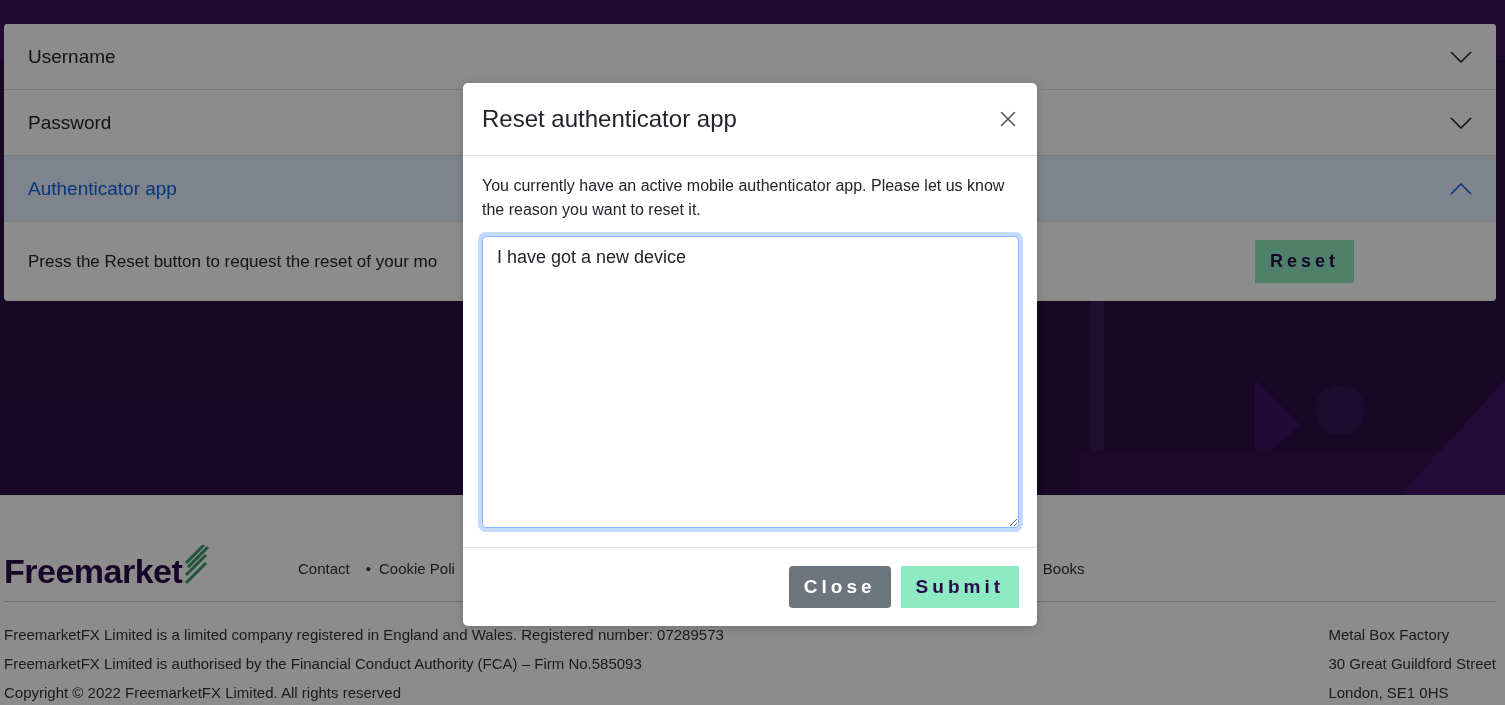 The height and width of the screenshot is (705, 1505). Describe the element at coordinates (233, 261) in the screenshot. I see `body-text: Press the Reset button to request the reset of your mo` at that location.